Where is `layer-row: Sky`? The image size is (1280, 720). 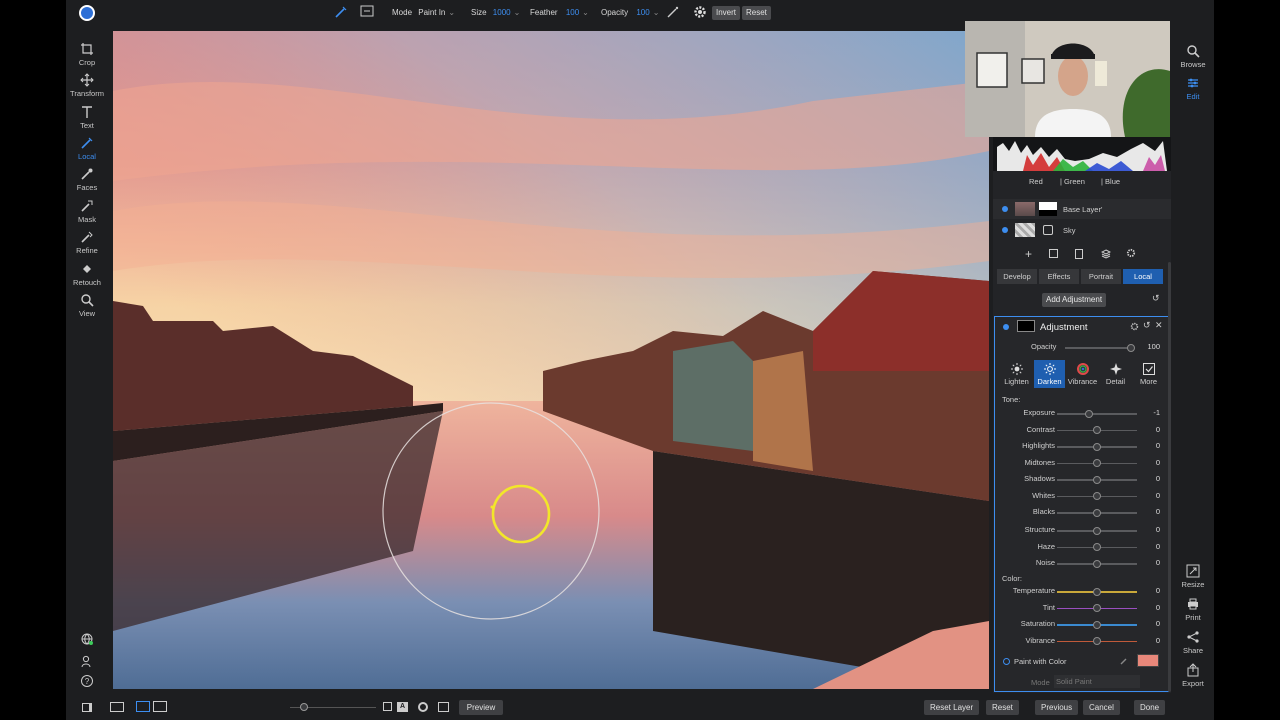 layer-row: Sky is located at coordinates (1082, 230).